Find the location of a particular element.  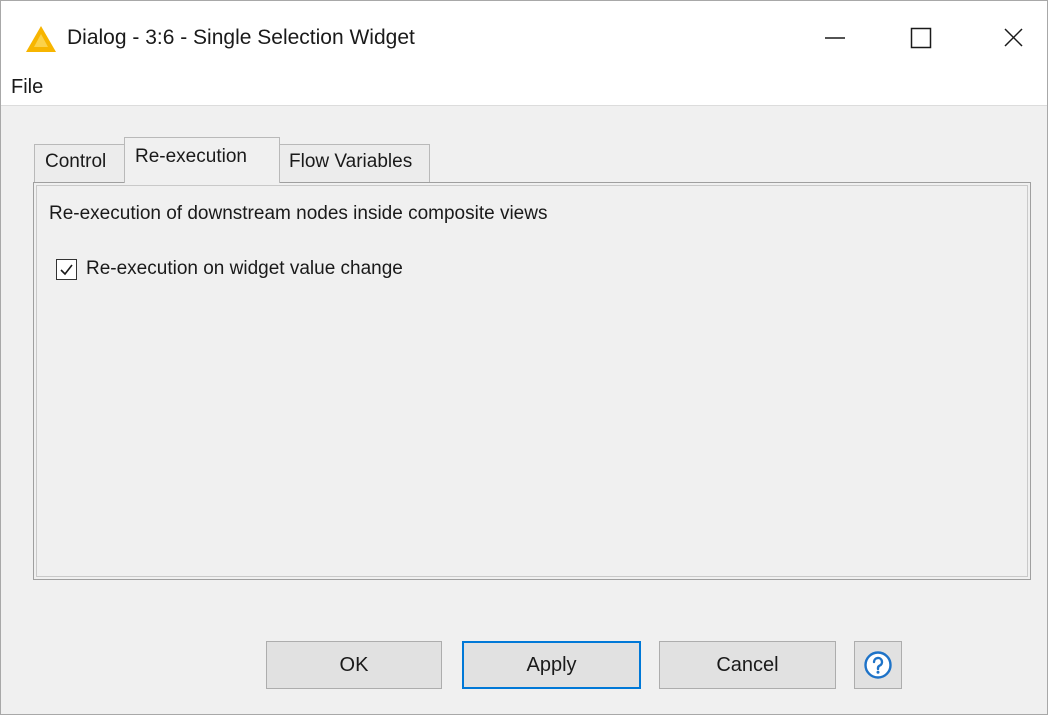

help-icon is located at coordinates (878, 665).